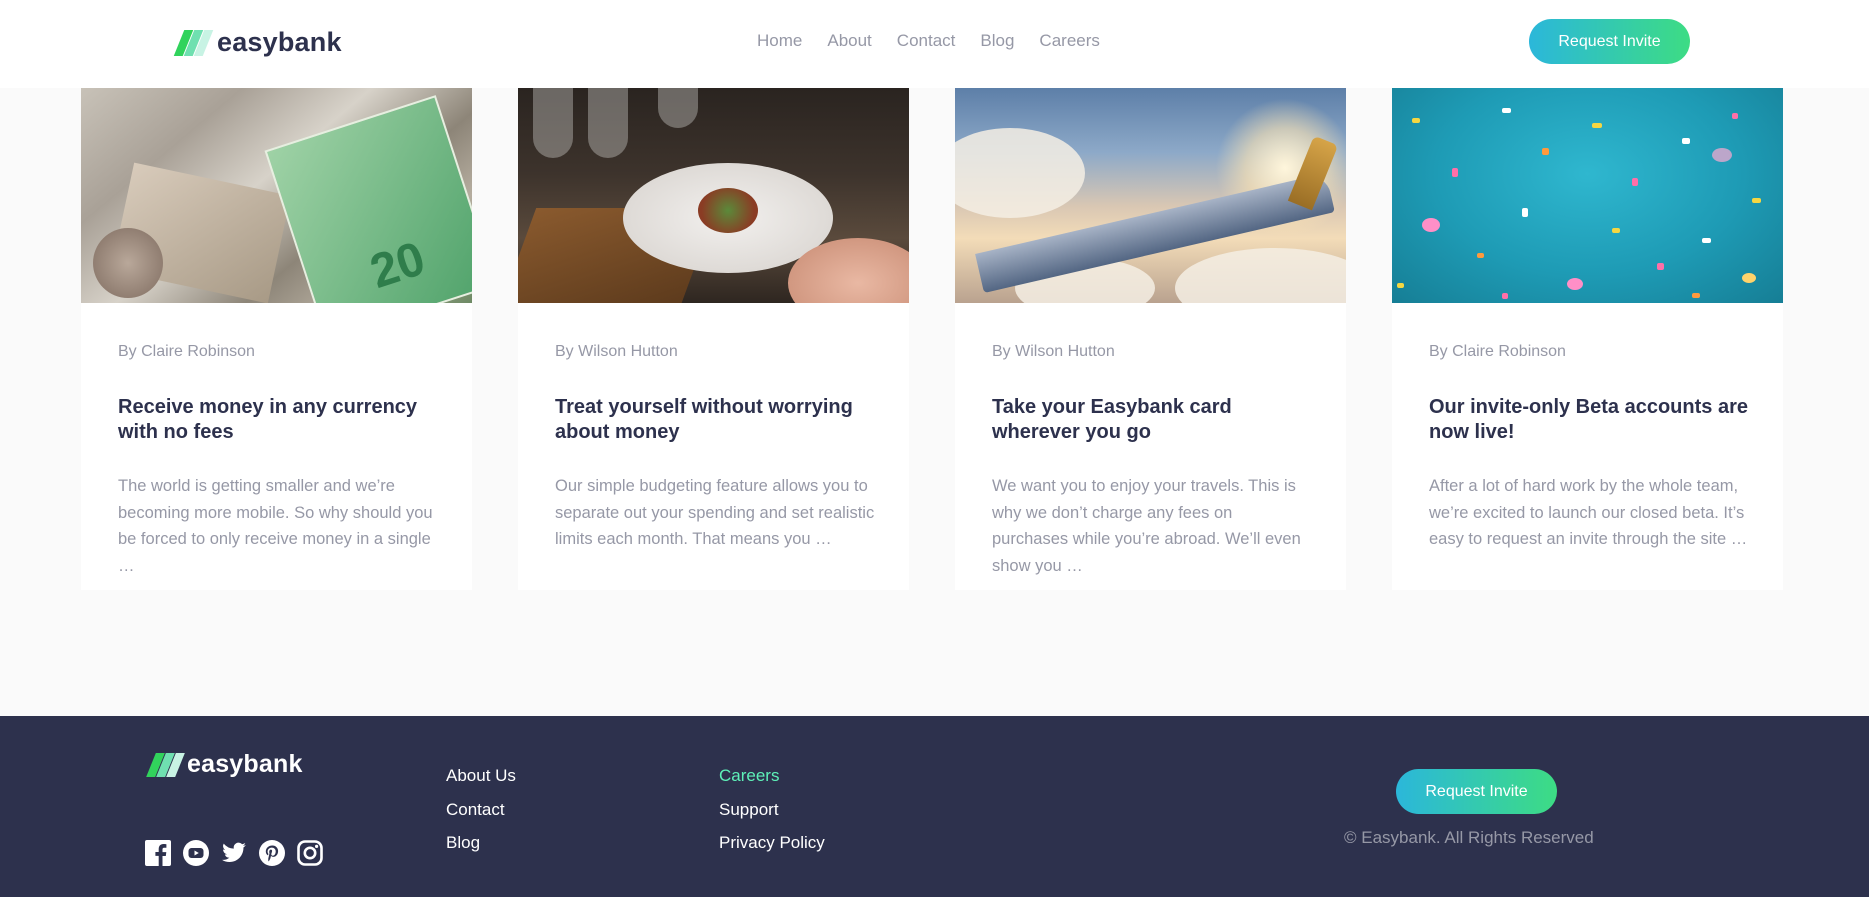  Describe the element at coordinates (158, 853) in the screenshot. I see `facebook-icon` at that location.